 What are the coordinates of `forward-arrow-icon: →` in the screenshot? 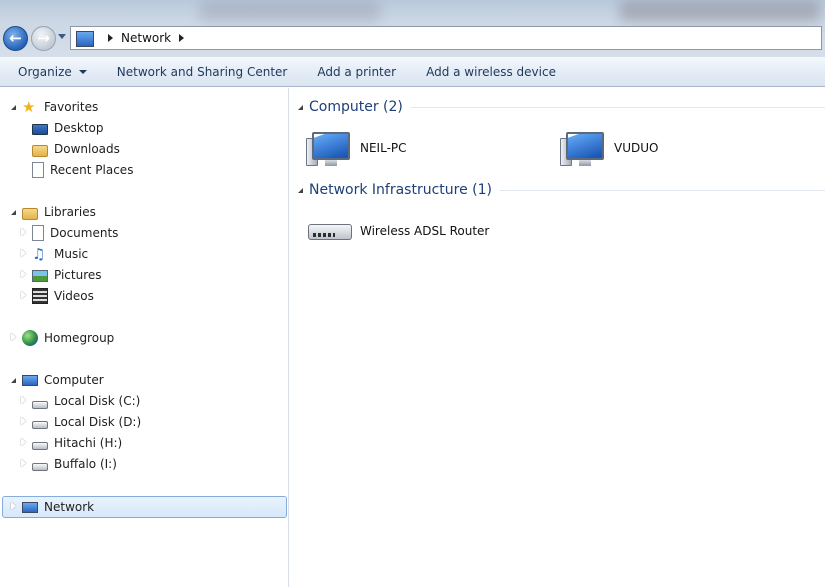 It's located at (43, 38).